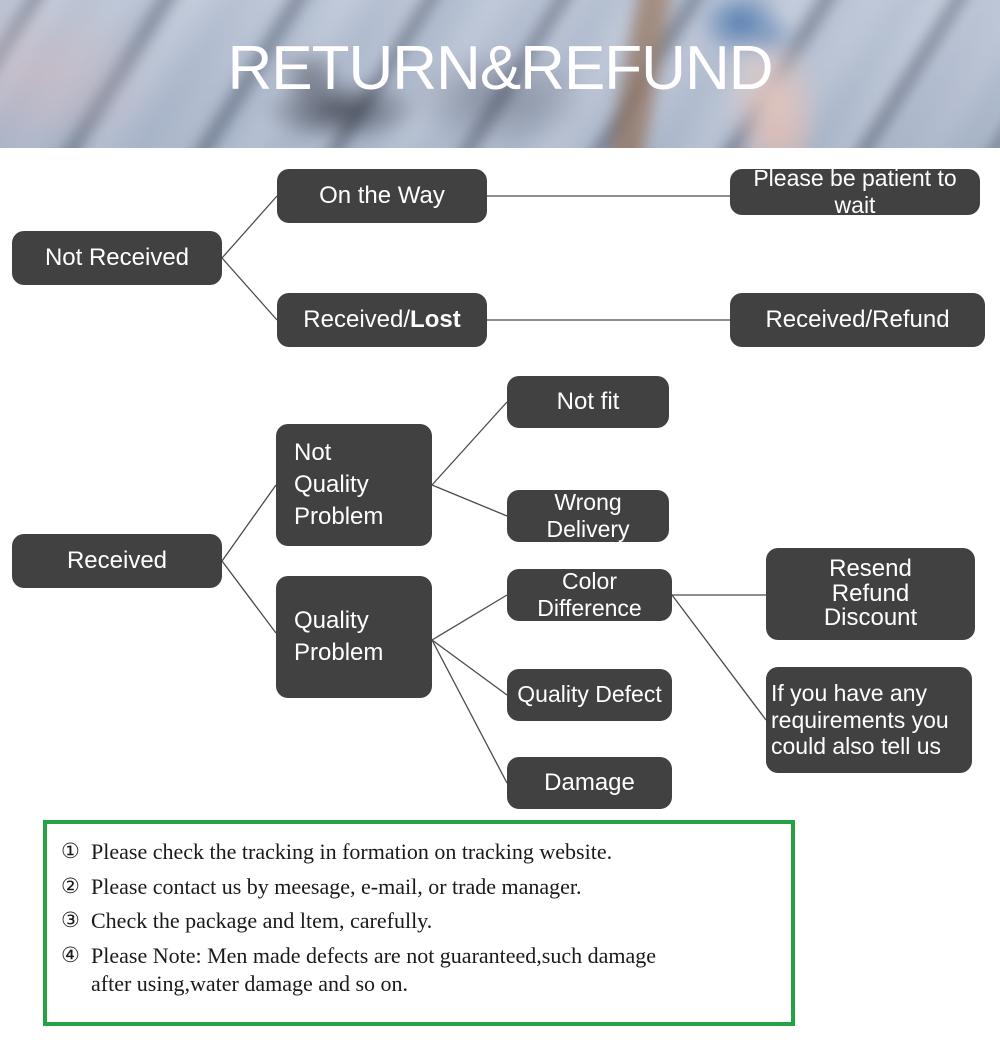 The image size is (1000, 1052). I want to click on node-label-line2: Quality, so click(331, 485).